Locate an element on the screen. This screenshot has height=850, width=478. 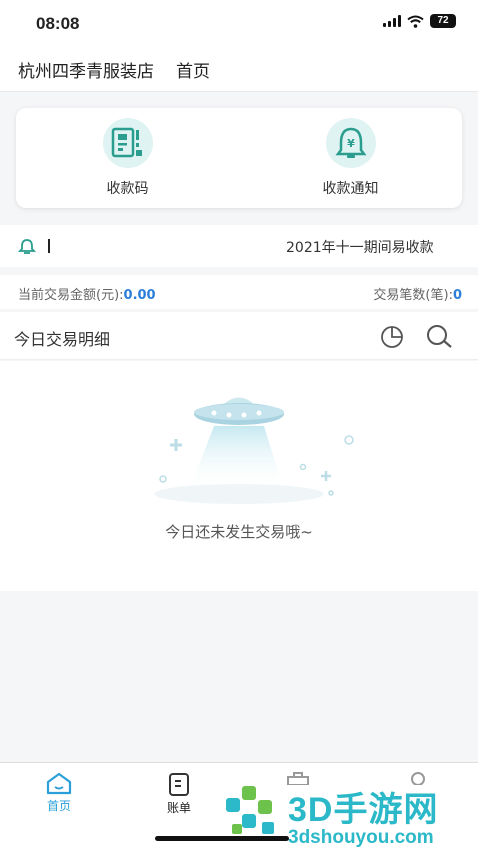
detail-title: 今日交易明细 is located at coordinates (62, 339).